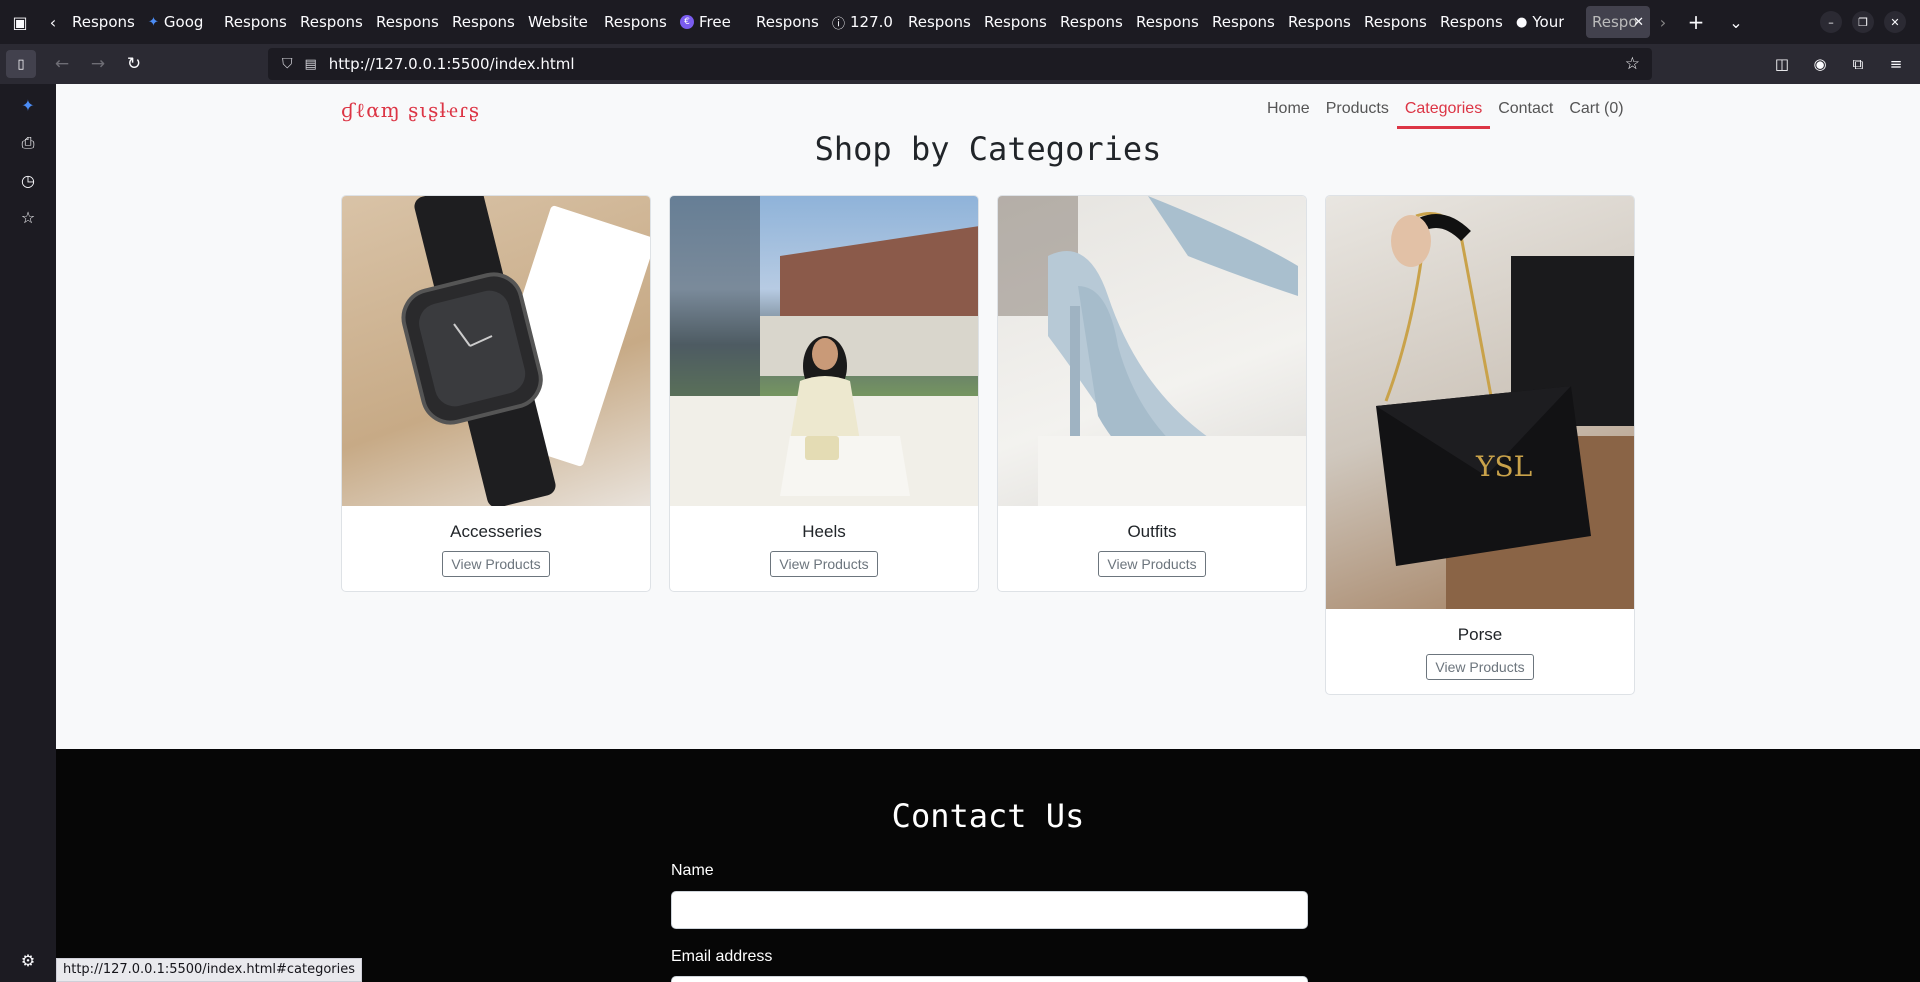 The width and height of the screenshot is (1920, 982). What do you see at coordinates (989, 910) in the screenshot?
I see `name-input` at bounding box center [989, 910].